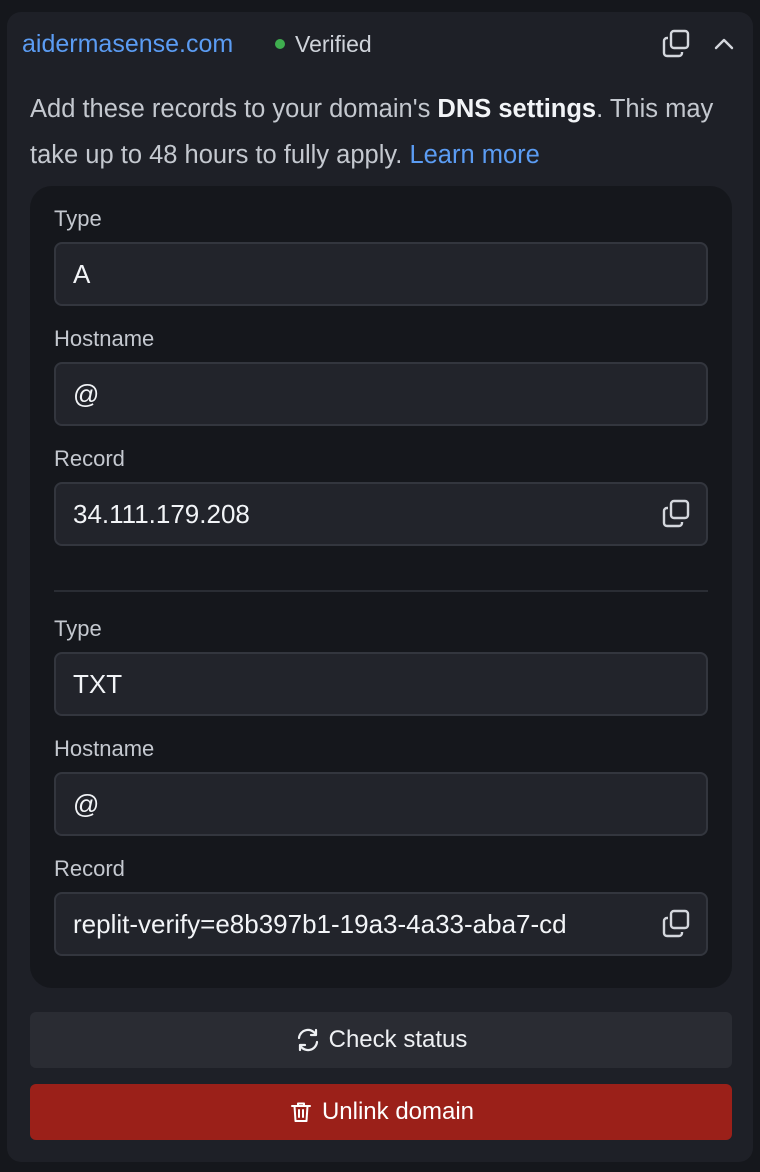 The width and height of the screenshot is (760, 1172). Describe the element at coordinates (517, 109) in the screenshot. I see `description-bold: DNS settings` at that location.